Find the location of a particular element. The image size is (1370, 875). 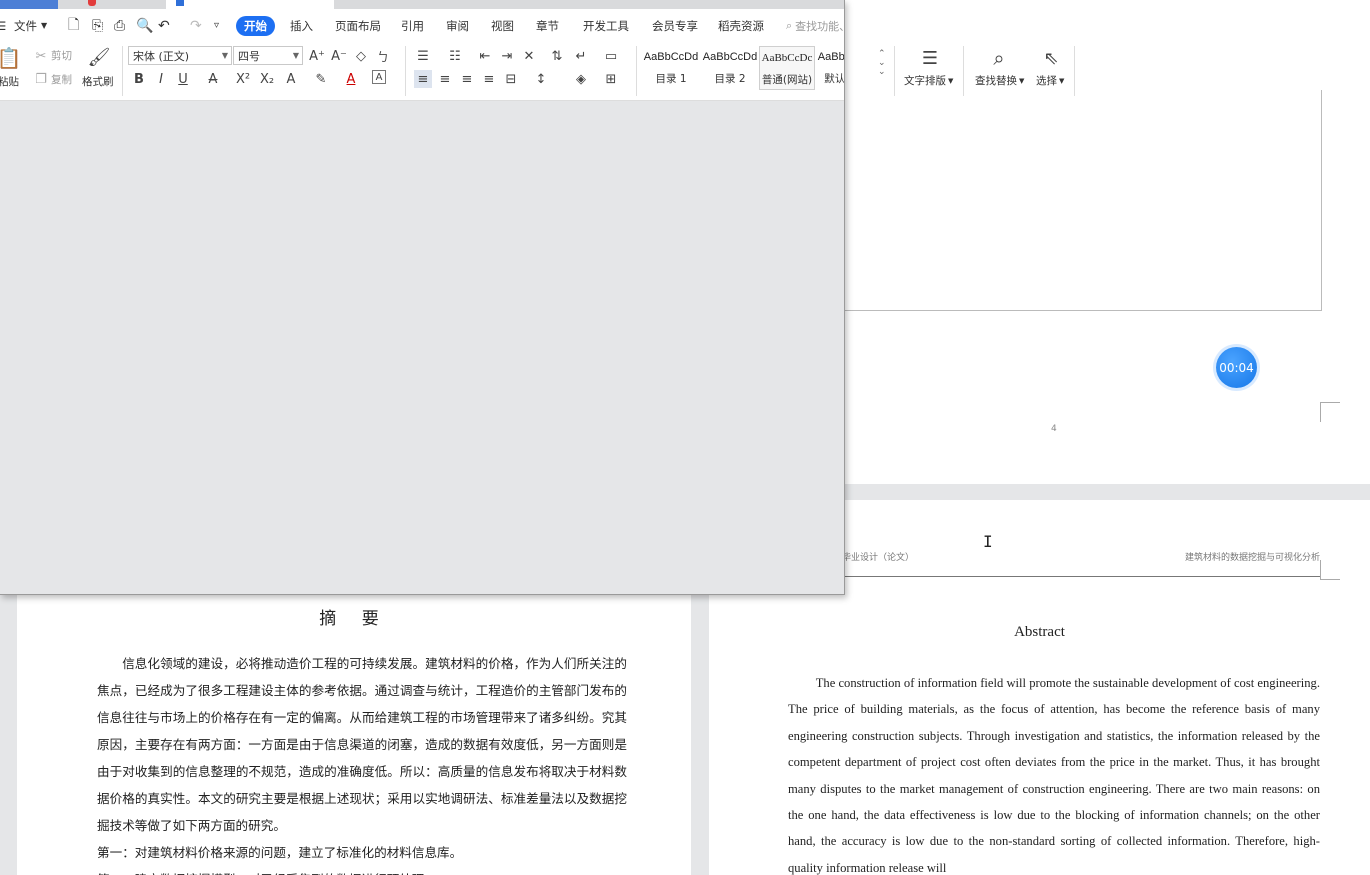

tab-member: 会员专享 is located at coordinates (675, 25).